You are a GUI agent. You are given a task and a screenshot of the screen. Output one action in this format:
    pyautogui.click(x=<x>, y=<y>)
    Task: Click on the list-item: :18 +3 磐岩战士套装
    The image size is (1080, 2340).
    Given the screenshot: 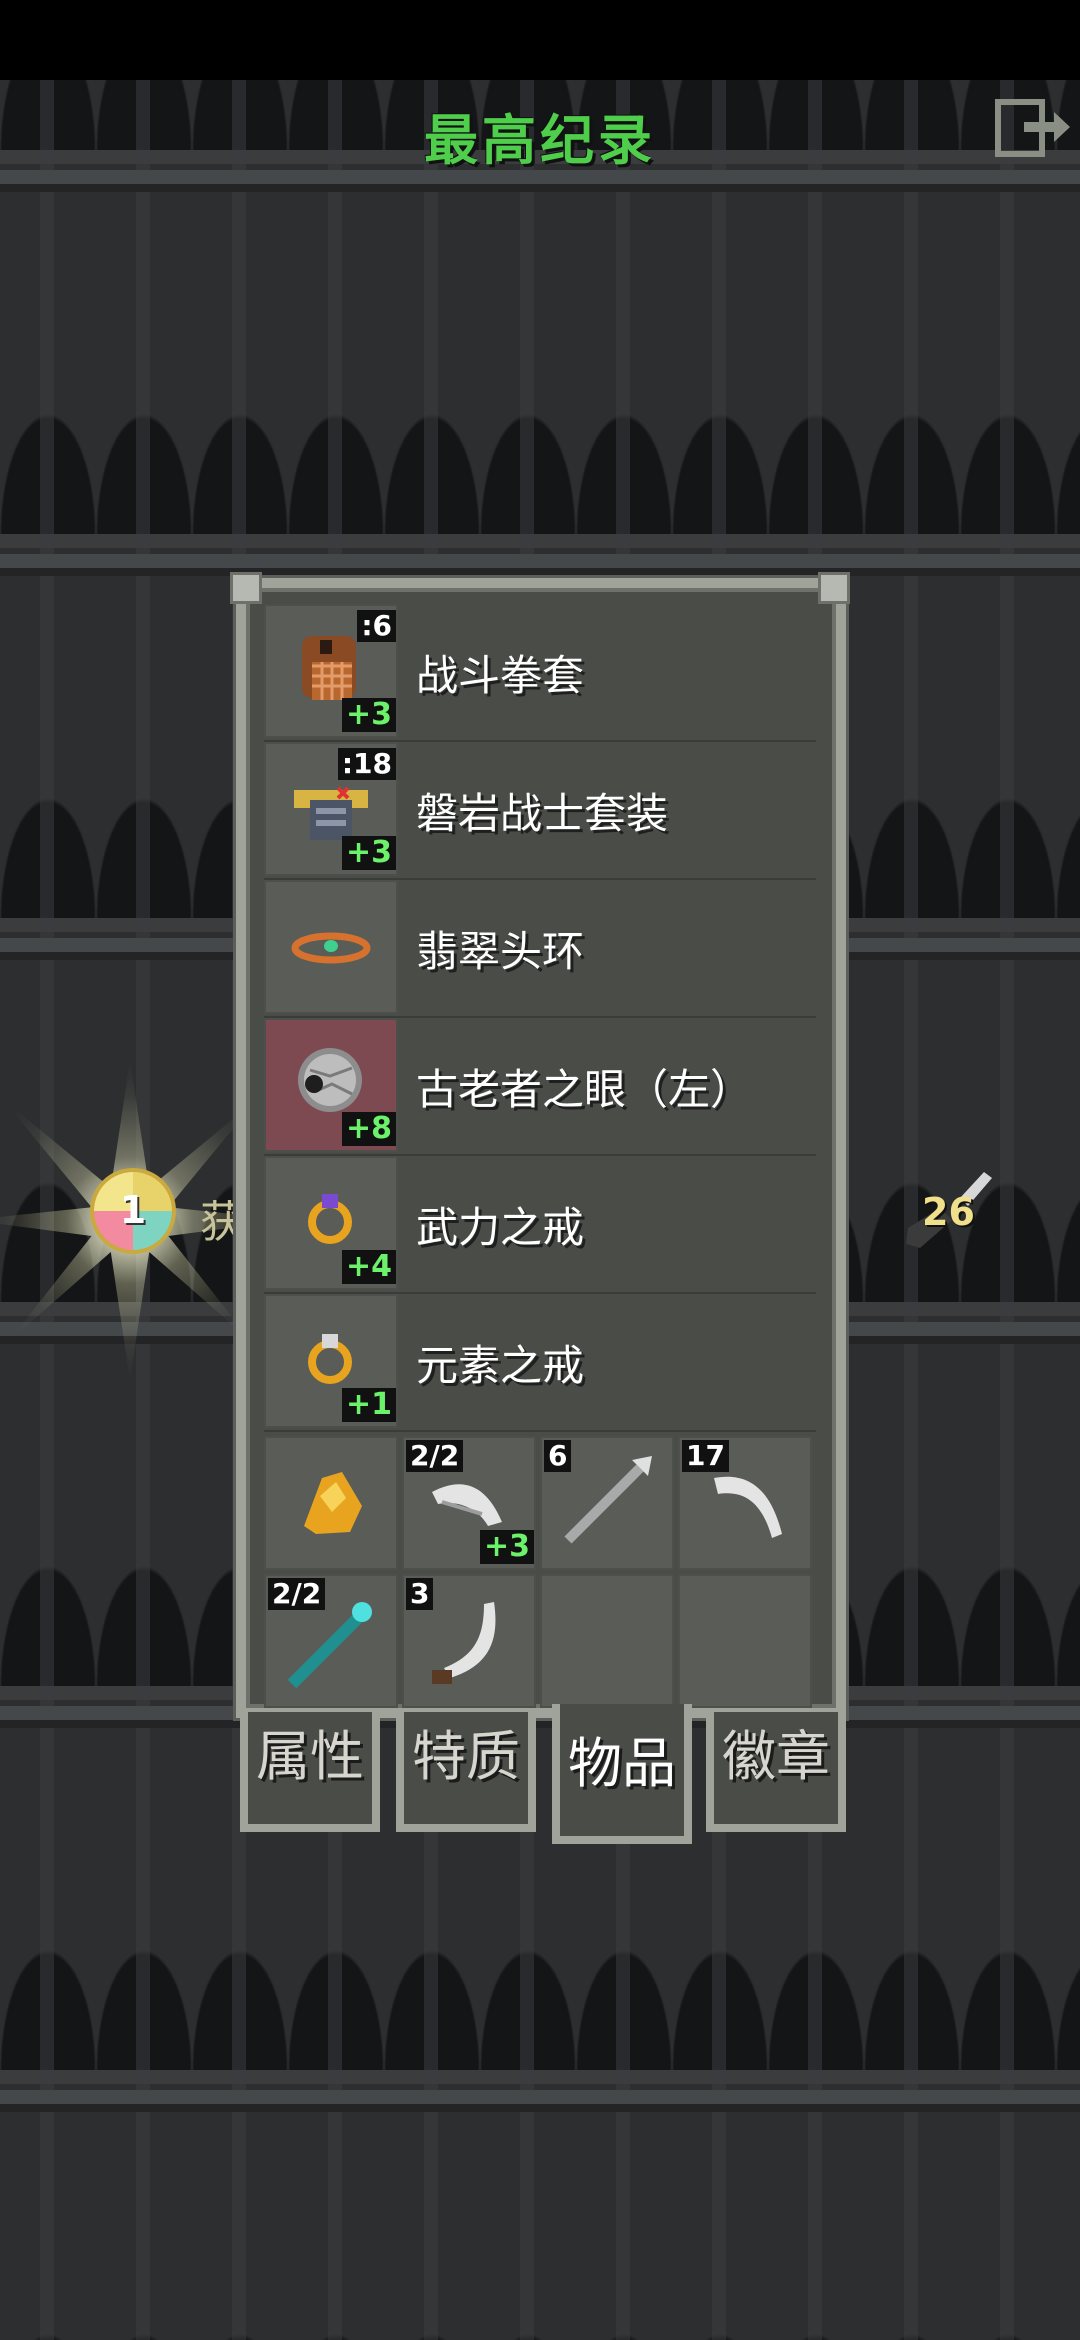 What is the action you would take?
    pyautogui.click(x=540, y=811)
    